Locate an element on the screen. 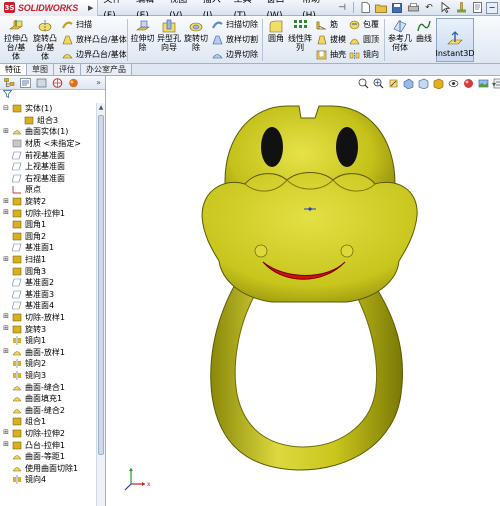 Image resolution: width=500 pixels, height=506 pixels. hole-wizard-button: 异型孔 向导 is located at coordinates (169, 35).